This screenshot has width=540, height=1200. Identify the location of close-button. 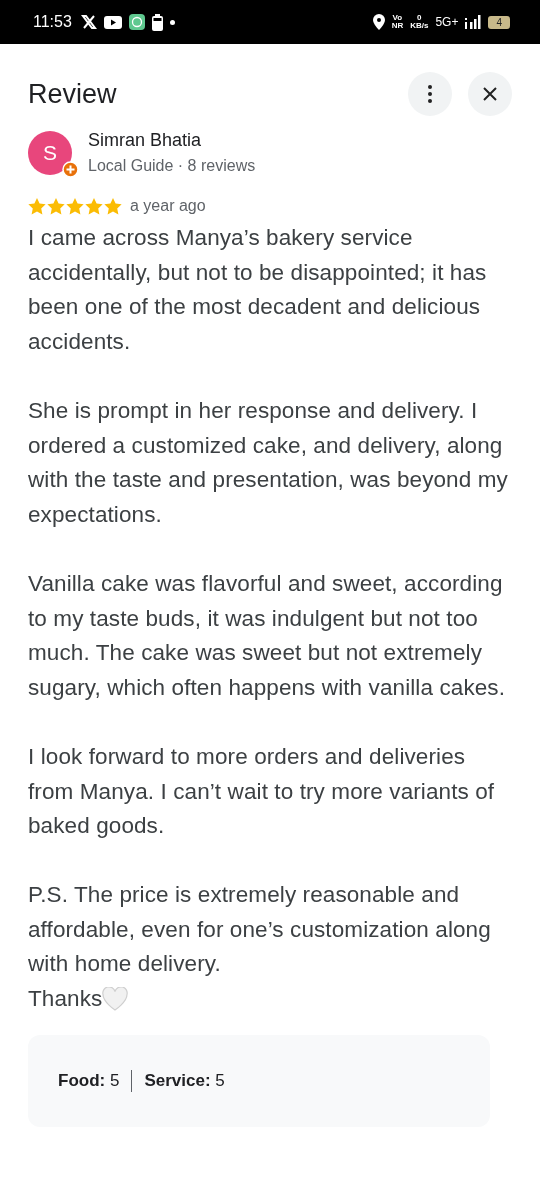
(490, 94).